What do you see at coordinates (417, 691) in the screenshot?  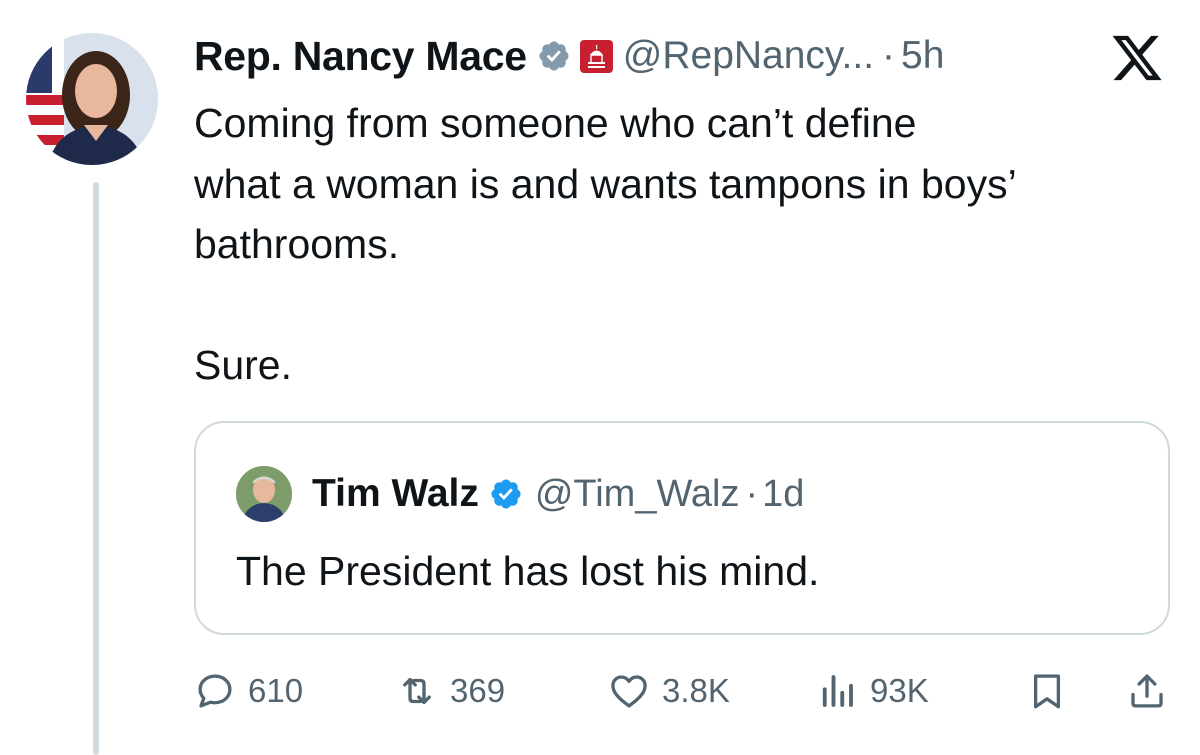 I see `repost-icon` at bounding box center [417, 691].